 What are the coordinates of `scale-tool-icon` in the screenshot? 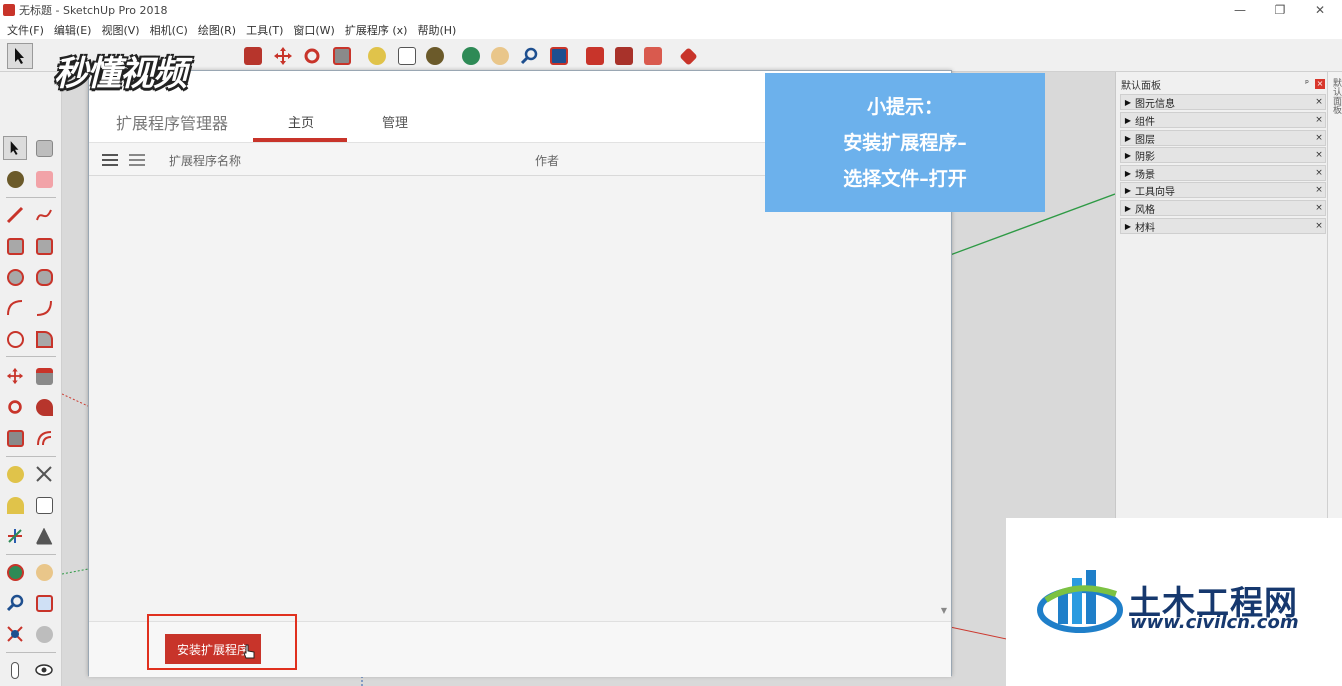 It's located at (342, 56).